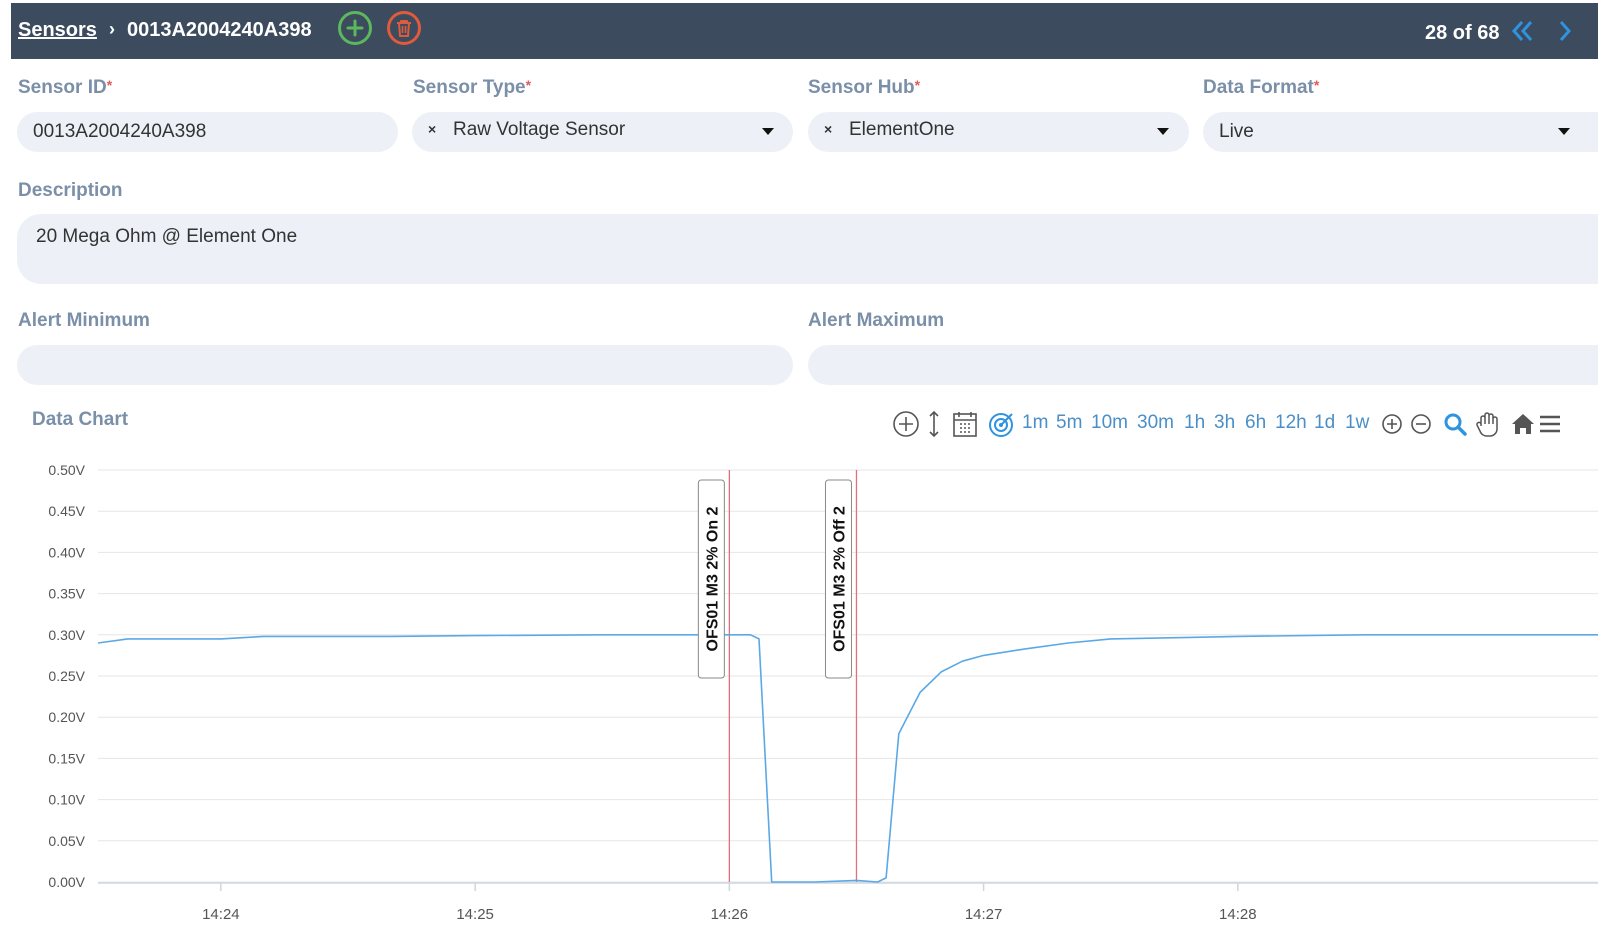 The height and width of the screenshot is (943, 1598). What do you see at coordinates (472, 87) in the screenshot?
I see `sensor-type-label: Sensor Type*` at bounding box center [472, 87].